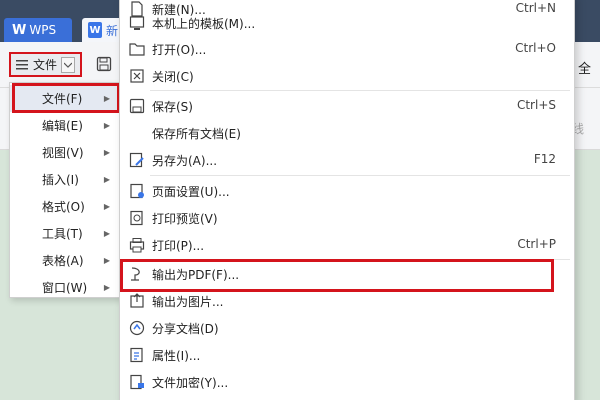 Image resolution: width=600 pixels, height=400 pixels. I want to click on folder-icon, so click(137, 49).